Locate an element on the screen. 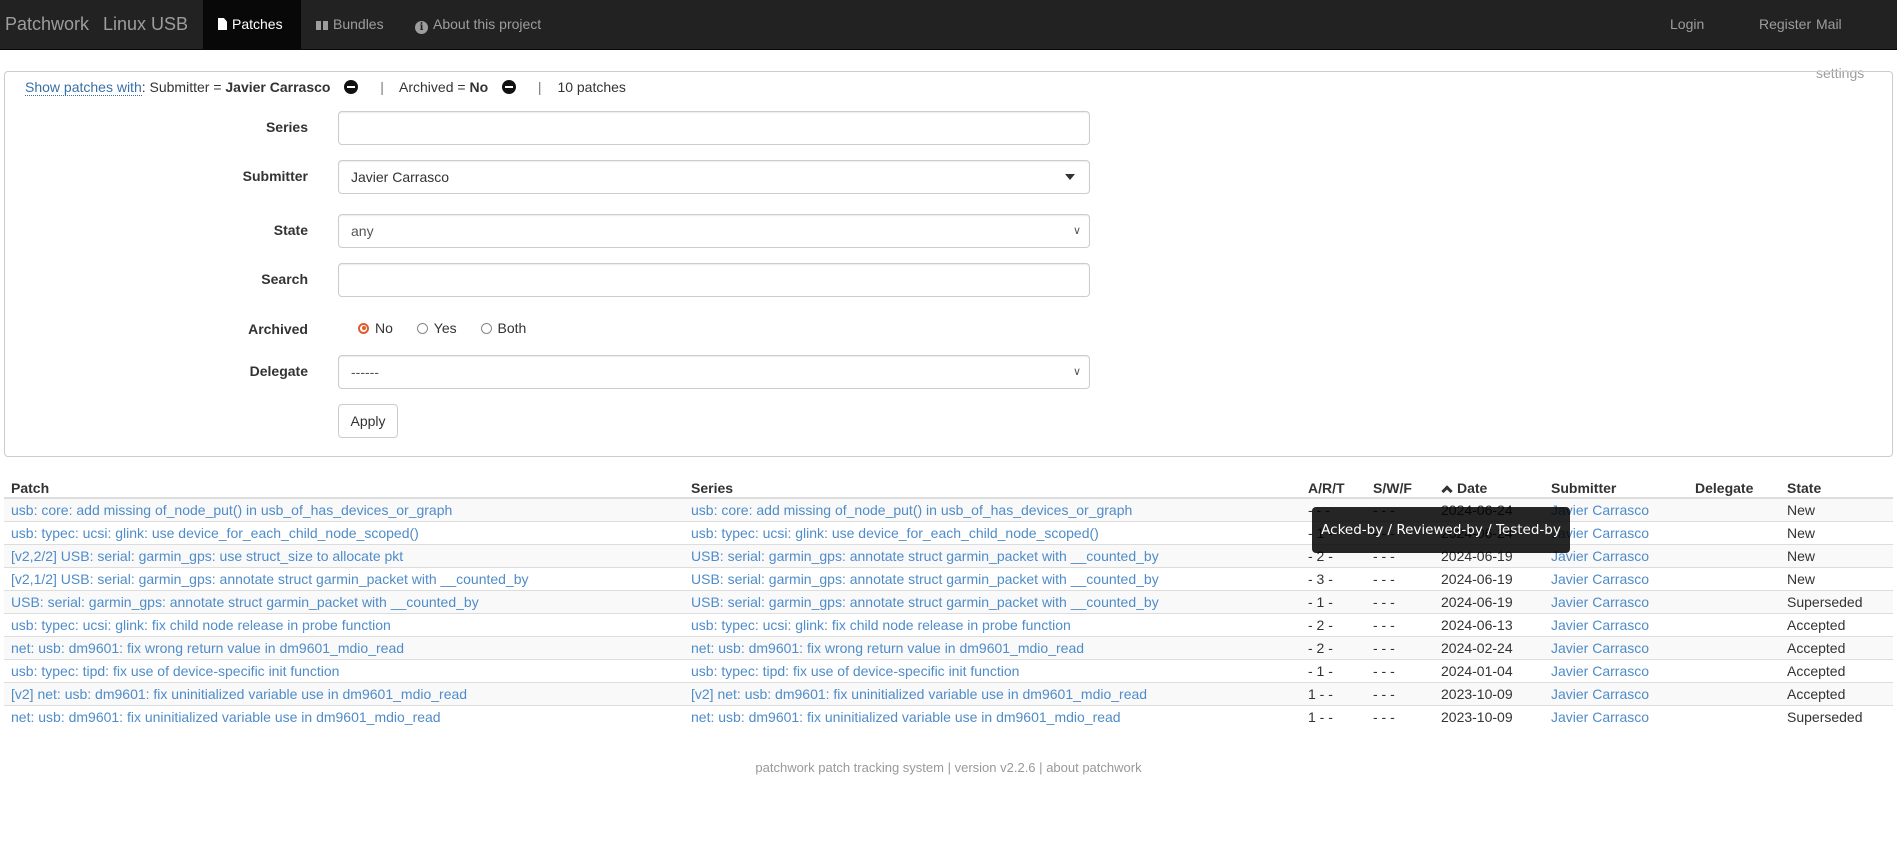 The width and height of the screenshot is (1897, 858). submitter-label: Submitter is located at coordinates (275, 176).